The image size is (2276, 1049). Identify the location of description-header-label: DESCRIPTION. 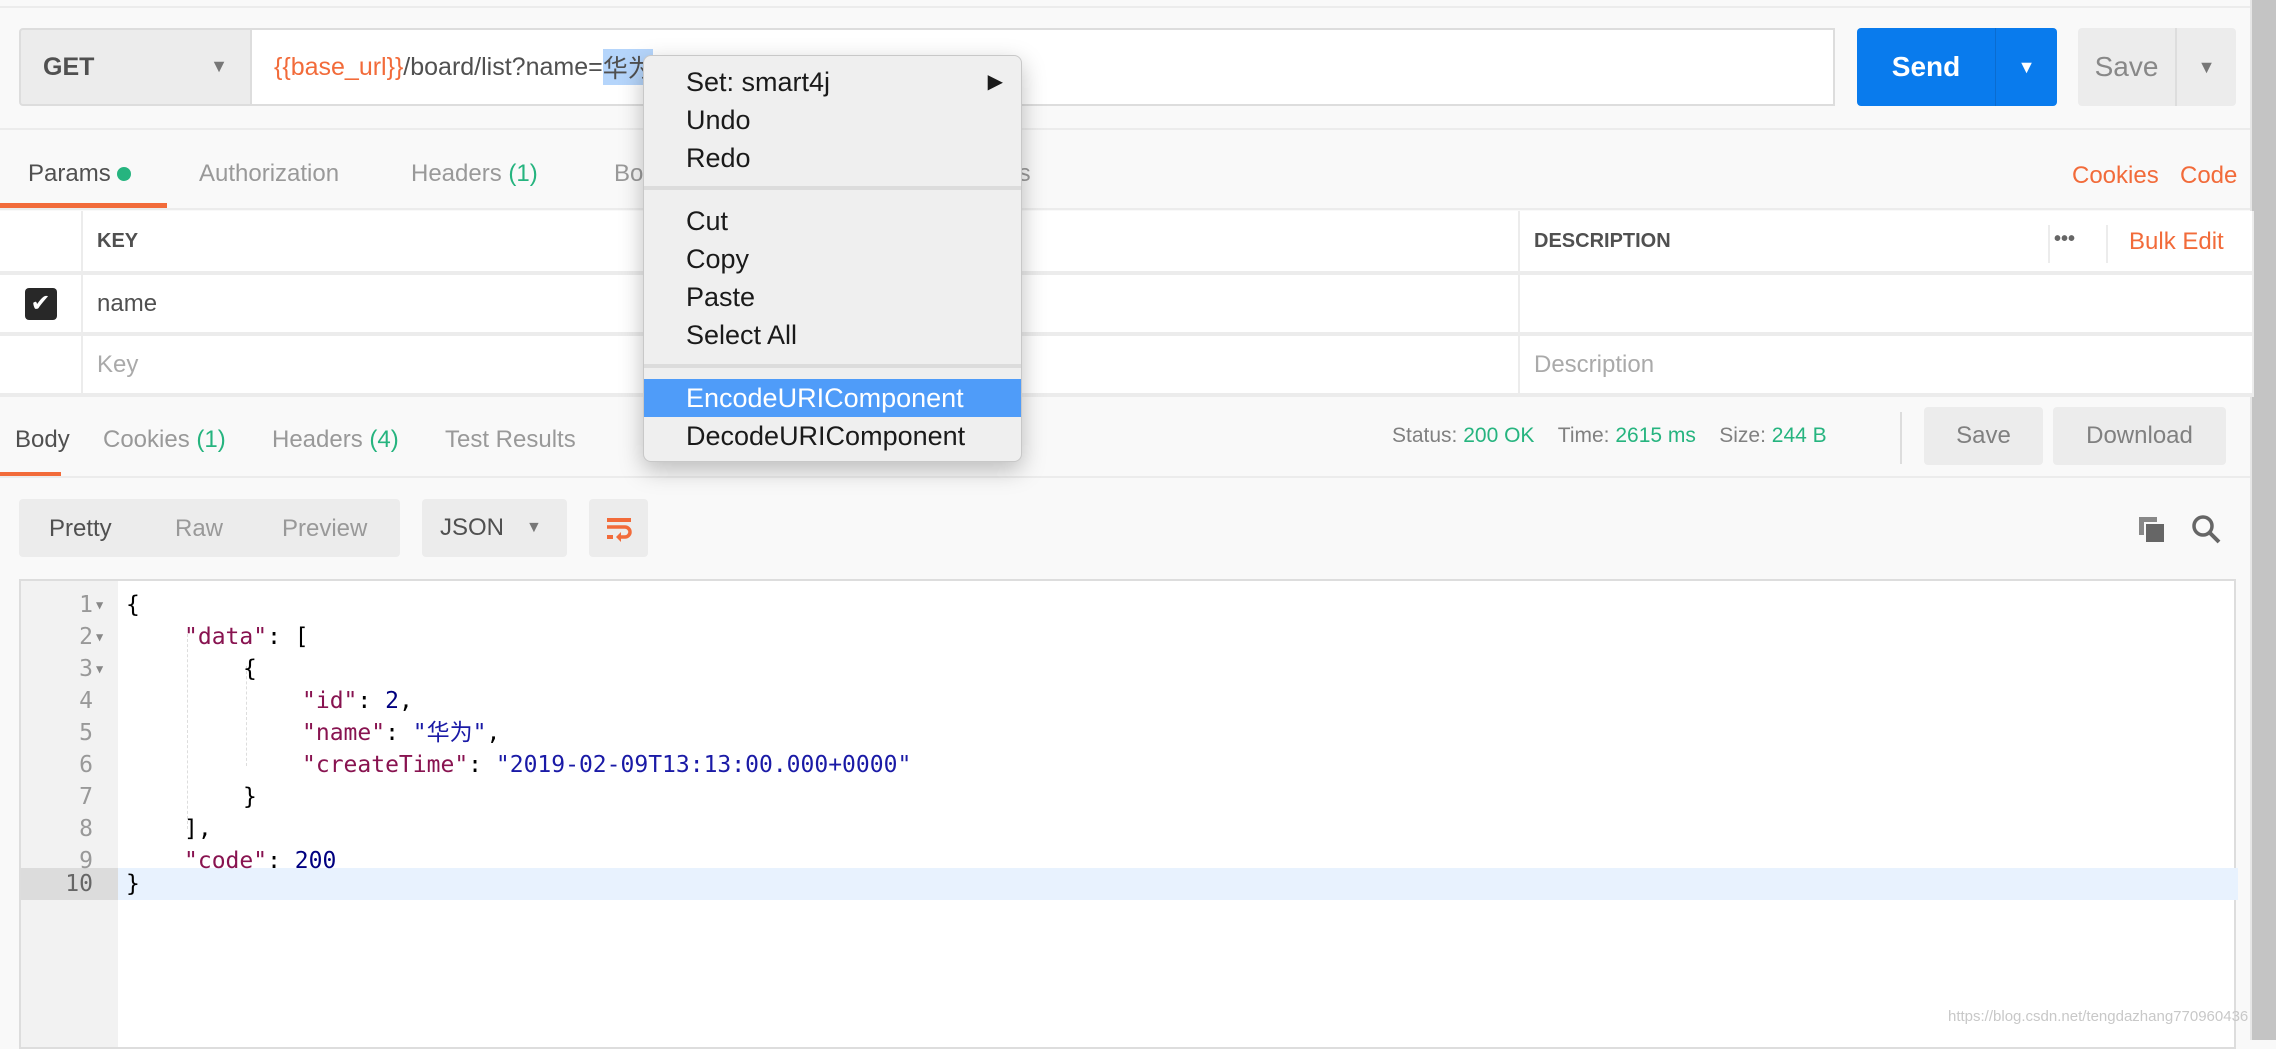
(1602, 240).